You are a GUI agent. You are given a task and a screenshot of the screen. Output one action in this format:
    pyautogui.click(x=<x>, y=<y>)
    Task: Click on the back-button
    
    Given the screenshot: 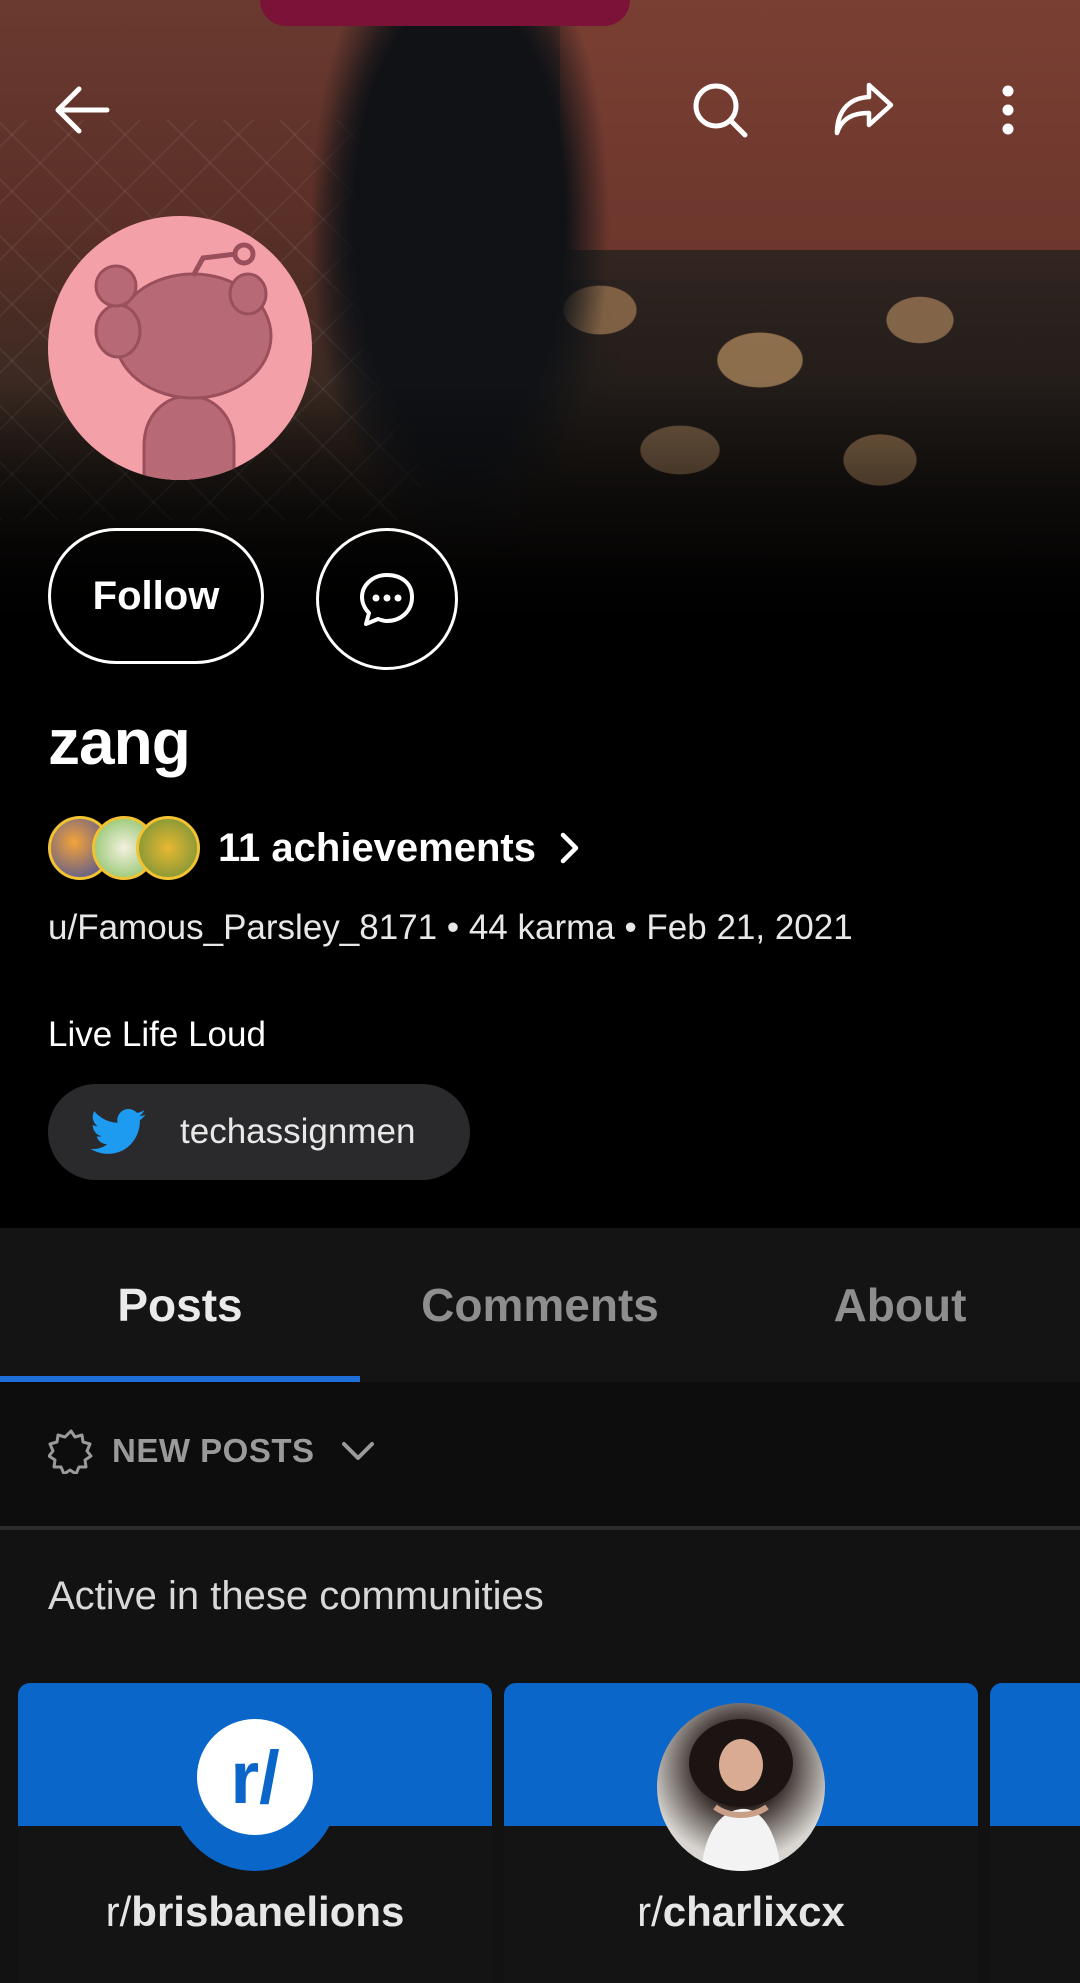 What is the action you would take?
    pyautogui.click(x=82, y=110)
    